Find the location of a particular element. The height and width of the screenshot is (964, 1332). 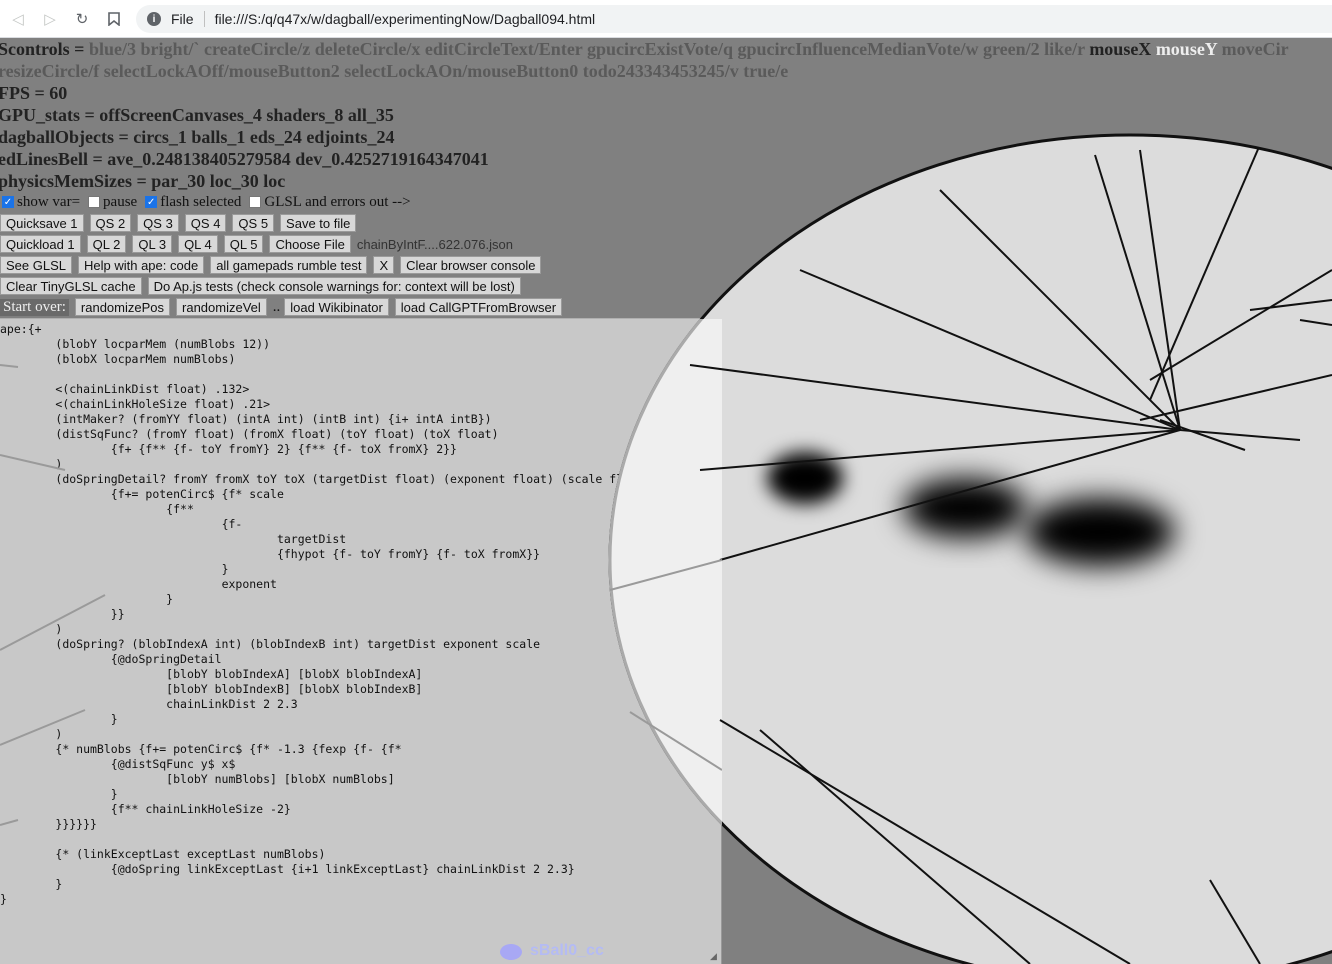

start-over-label: Start over: is located at coordinates (34, 307).